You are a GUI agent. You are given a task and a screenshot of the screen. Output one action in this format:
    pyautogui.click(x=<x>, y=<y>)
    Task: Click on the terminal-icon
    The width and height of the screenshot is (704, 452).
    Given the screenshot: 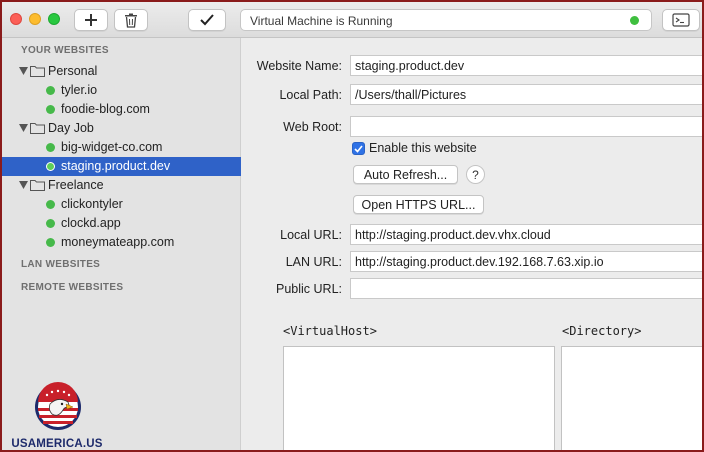 What is the action you would take?
    pyautogui.click(x=681, y=20)
    